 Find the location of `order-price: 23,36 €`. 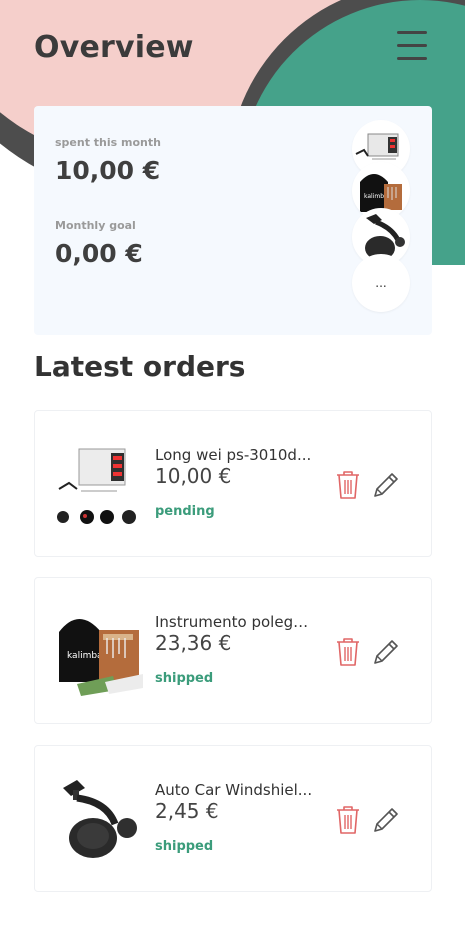

order-price: 23,36 € is located at coordinates (193, 643).